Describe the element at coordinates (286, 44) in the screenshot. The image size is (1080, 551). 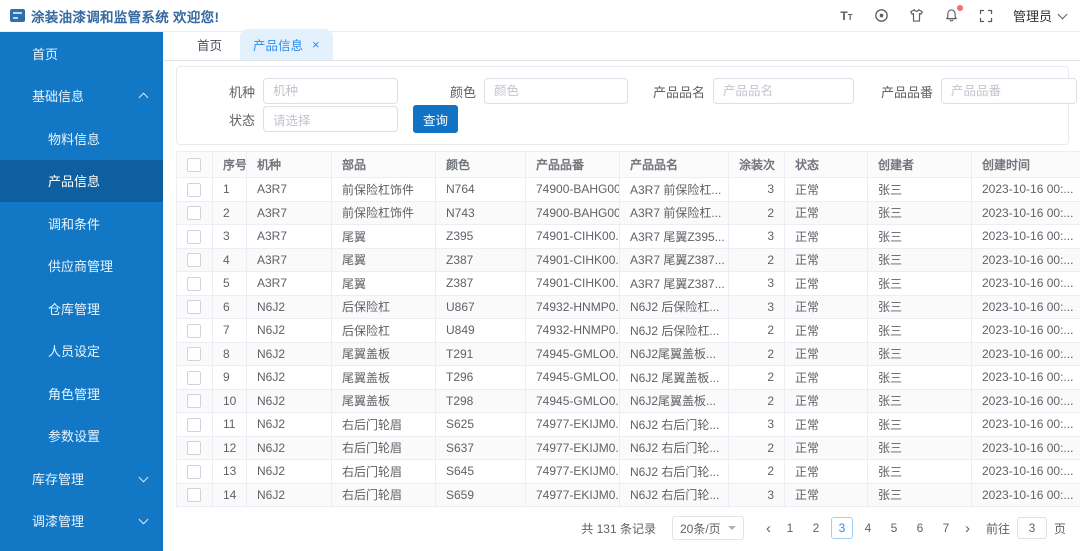
I see `tab-产品信息: 产品信息 ×` at that location.